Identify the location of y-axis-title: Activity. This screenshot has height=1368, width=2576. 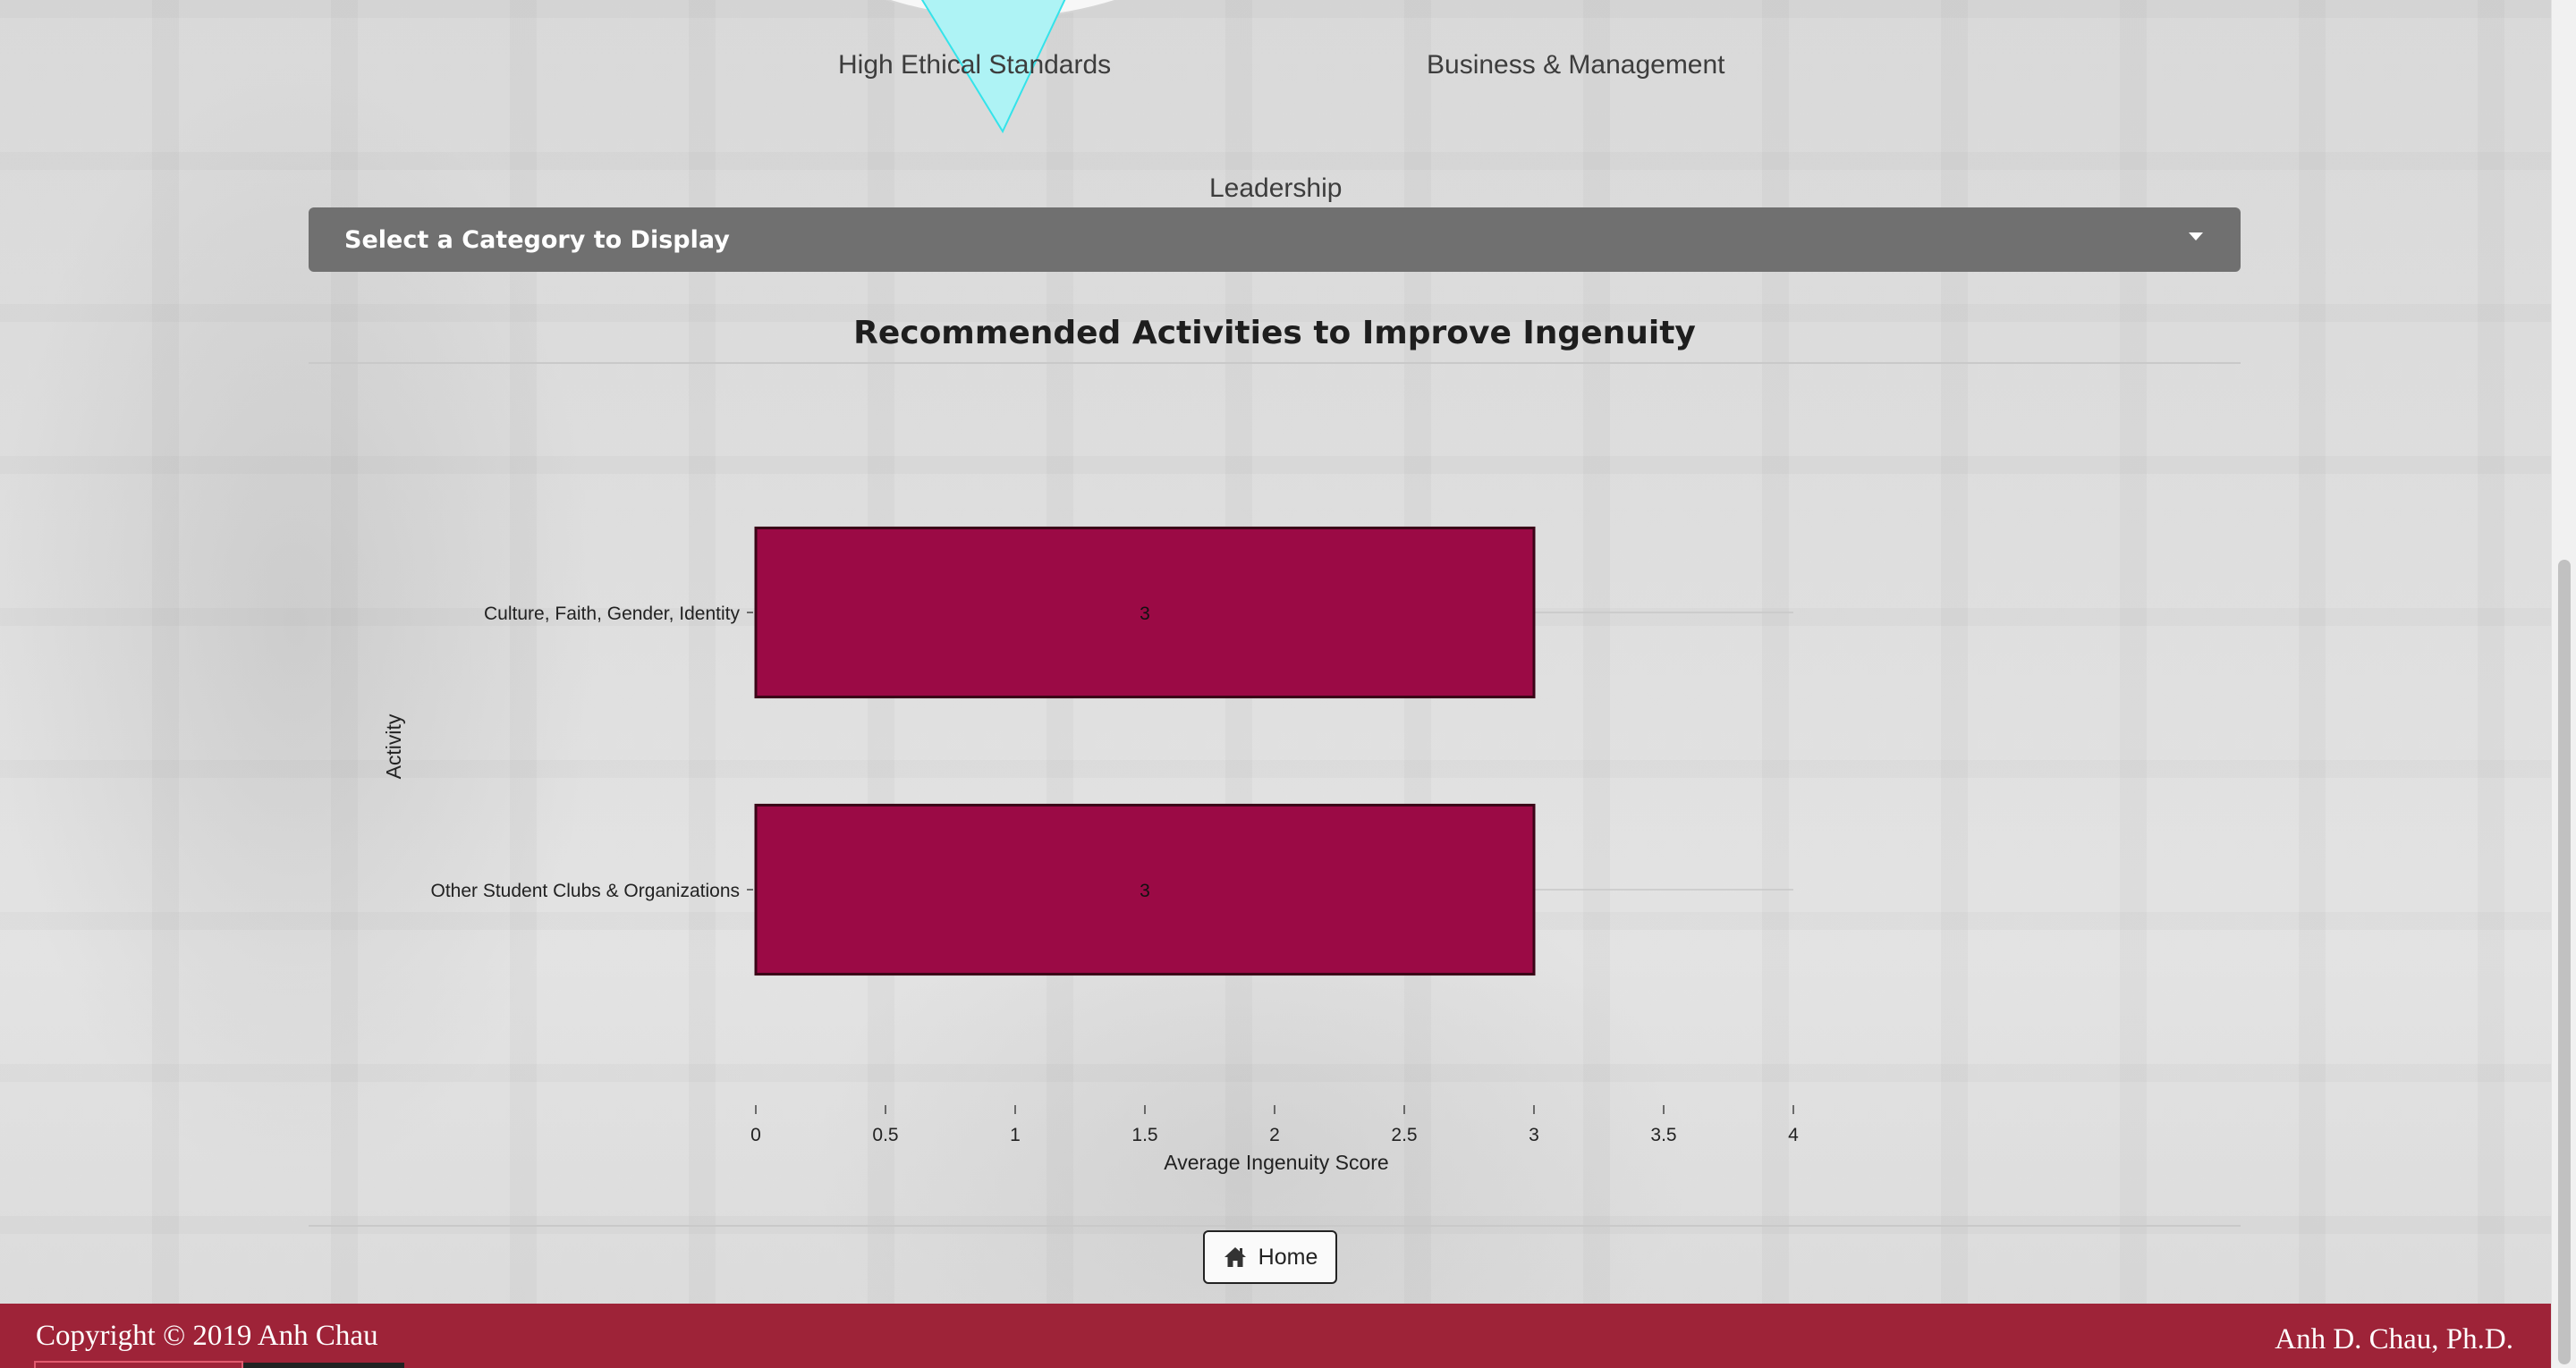
(393, 747).